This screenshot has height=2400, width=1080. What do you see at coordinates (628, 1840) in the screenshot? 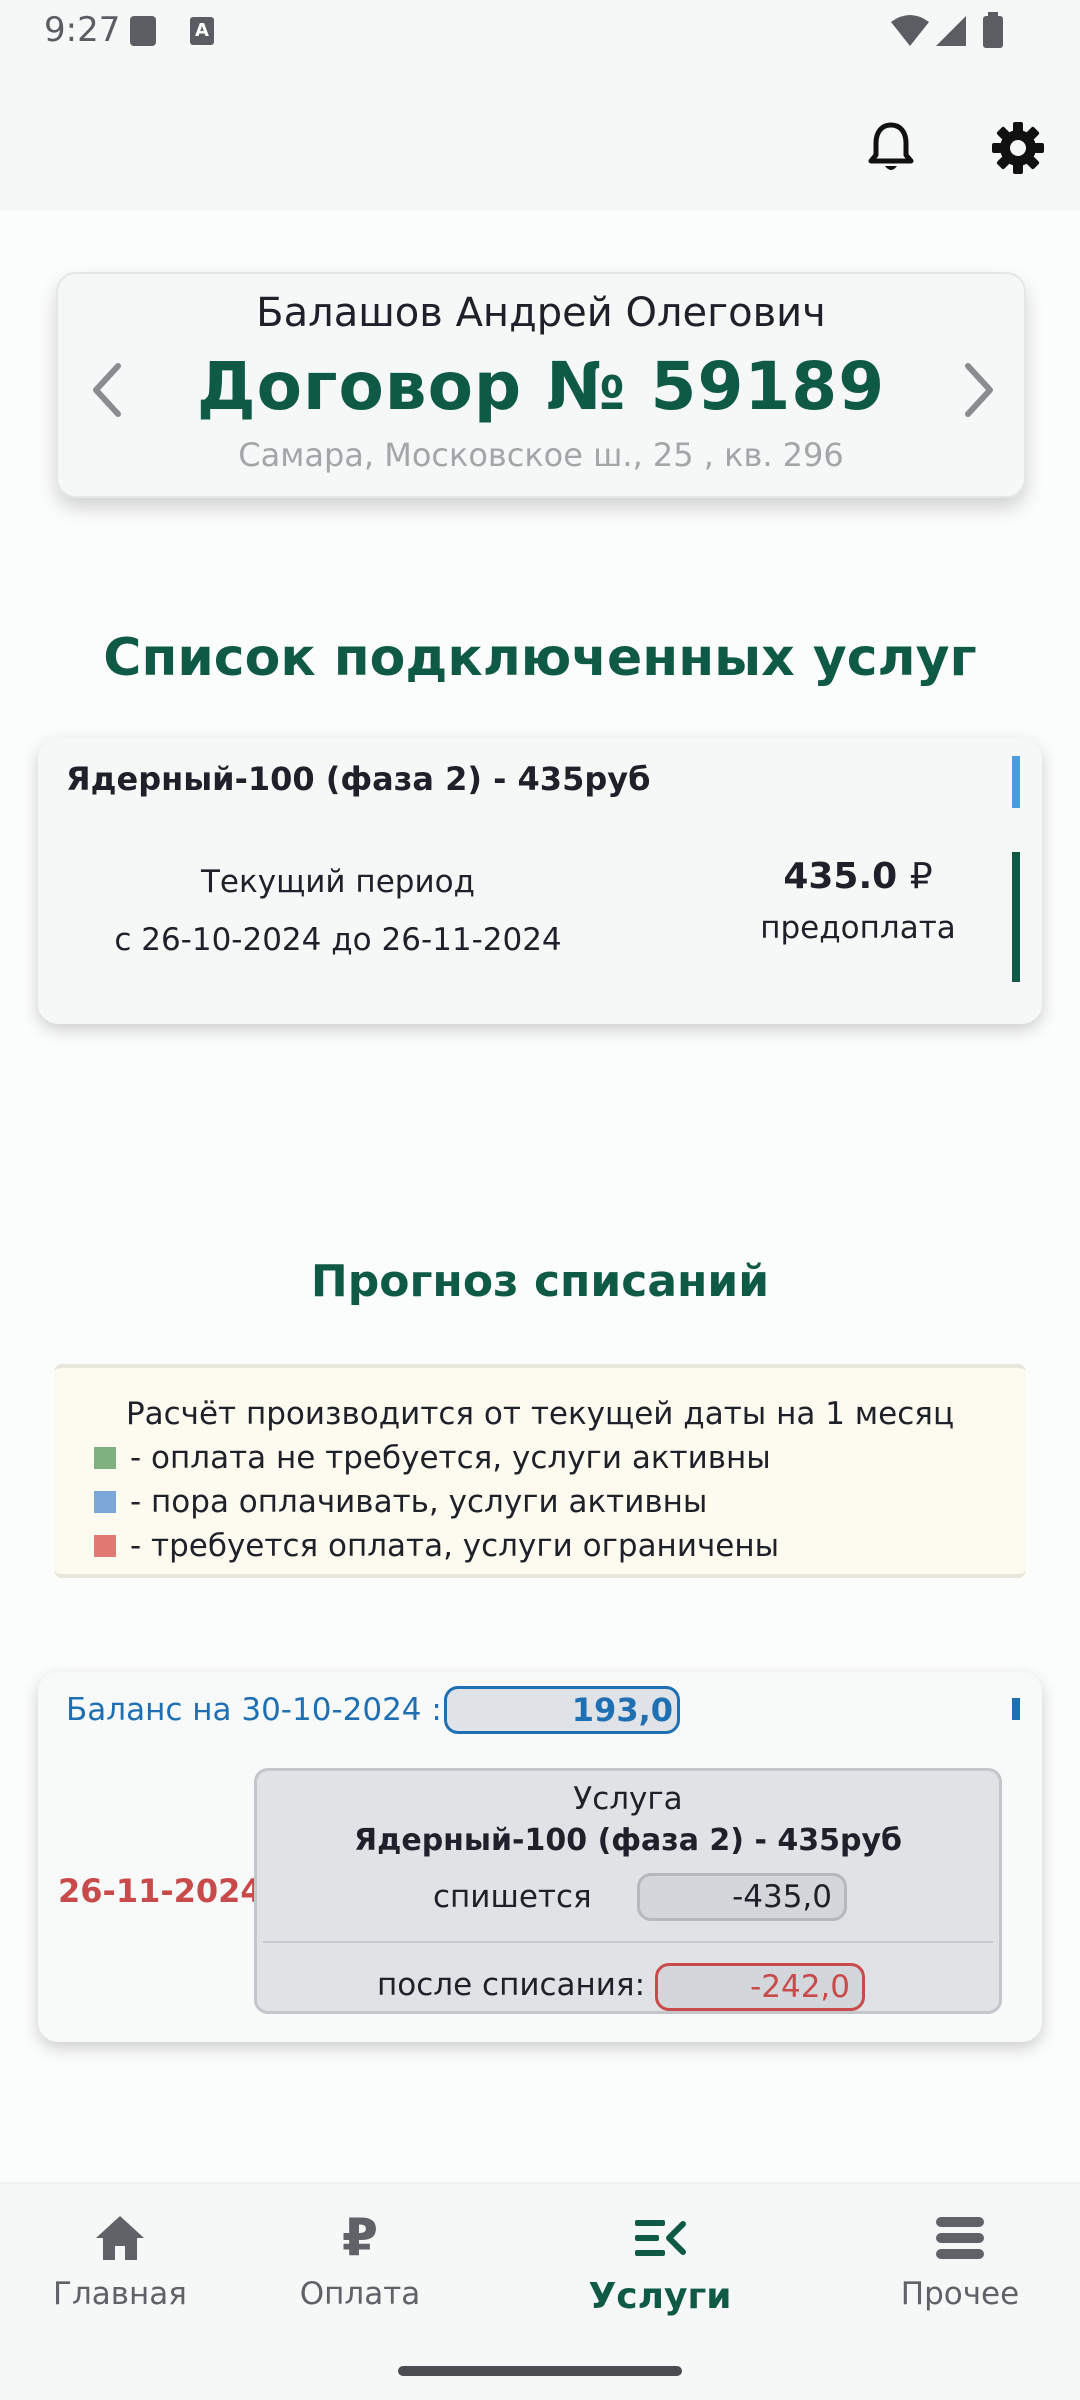
I see `charge-service-name: Ядерный-100 (фаза 2) - 435руб` at bounding box center [628, 1840].